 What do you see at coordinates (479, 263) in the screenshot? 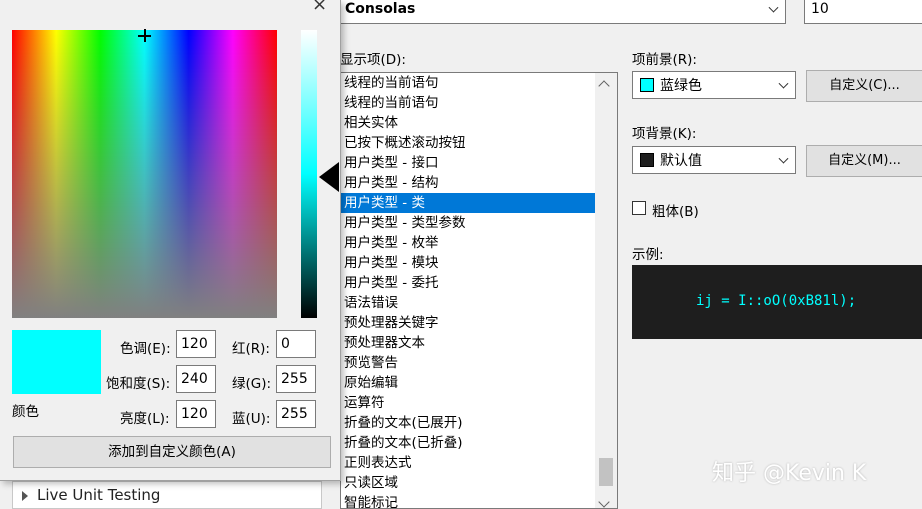
I see `list-item: 用户类型 - 模块` at bounding box center [479, 263].